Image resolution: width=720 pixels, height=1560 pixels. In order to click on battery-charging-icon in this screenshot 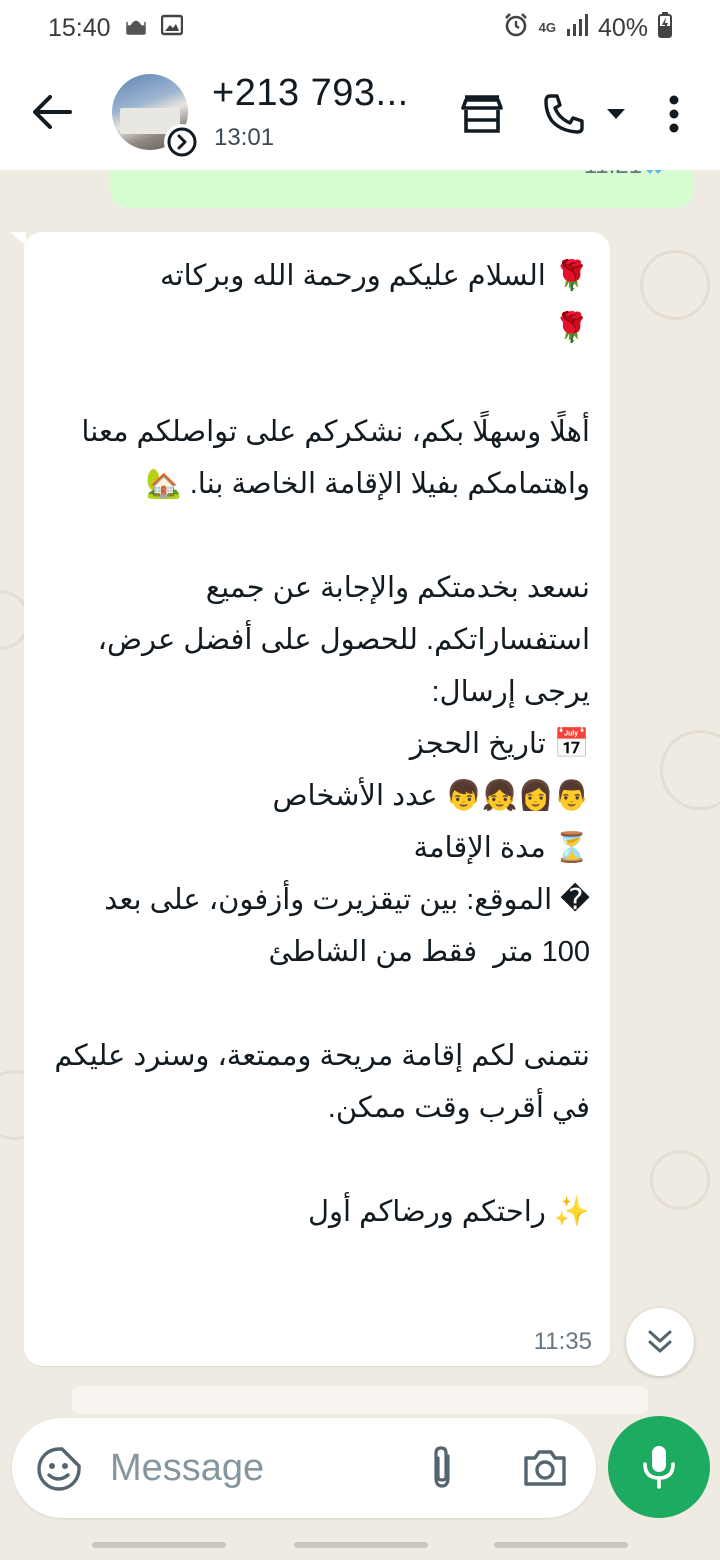, I will do `click(665, 28)`.